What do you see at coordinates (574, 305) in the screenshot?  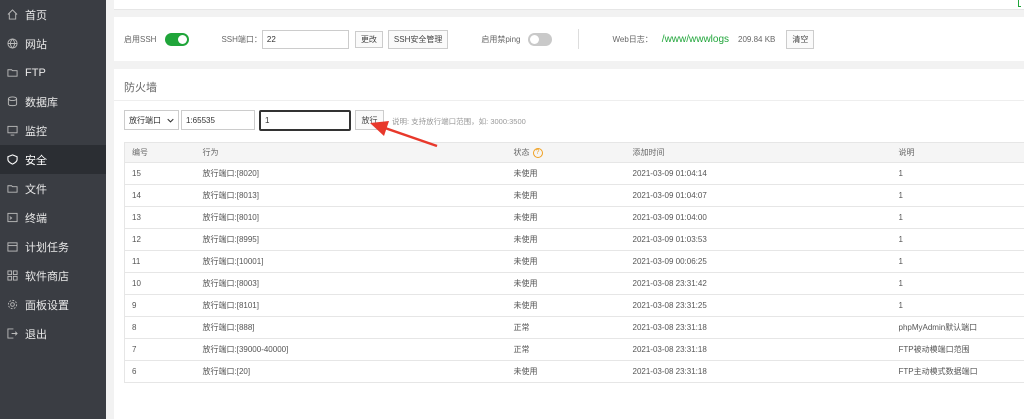 I see `table-row: 9 放行端口:[8101] 未使用 2021-03-08 23:31:25 1` at bounding box center [574, 305].